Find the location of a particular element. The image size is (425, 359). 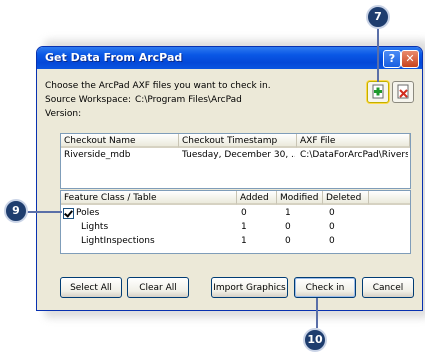

callout-9-leader is located at coordinates (44, 212).